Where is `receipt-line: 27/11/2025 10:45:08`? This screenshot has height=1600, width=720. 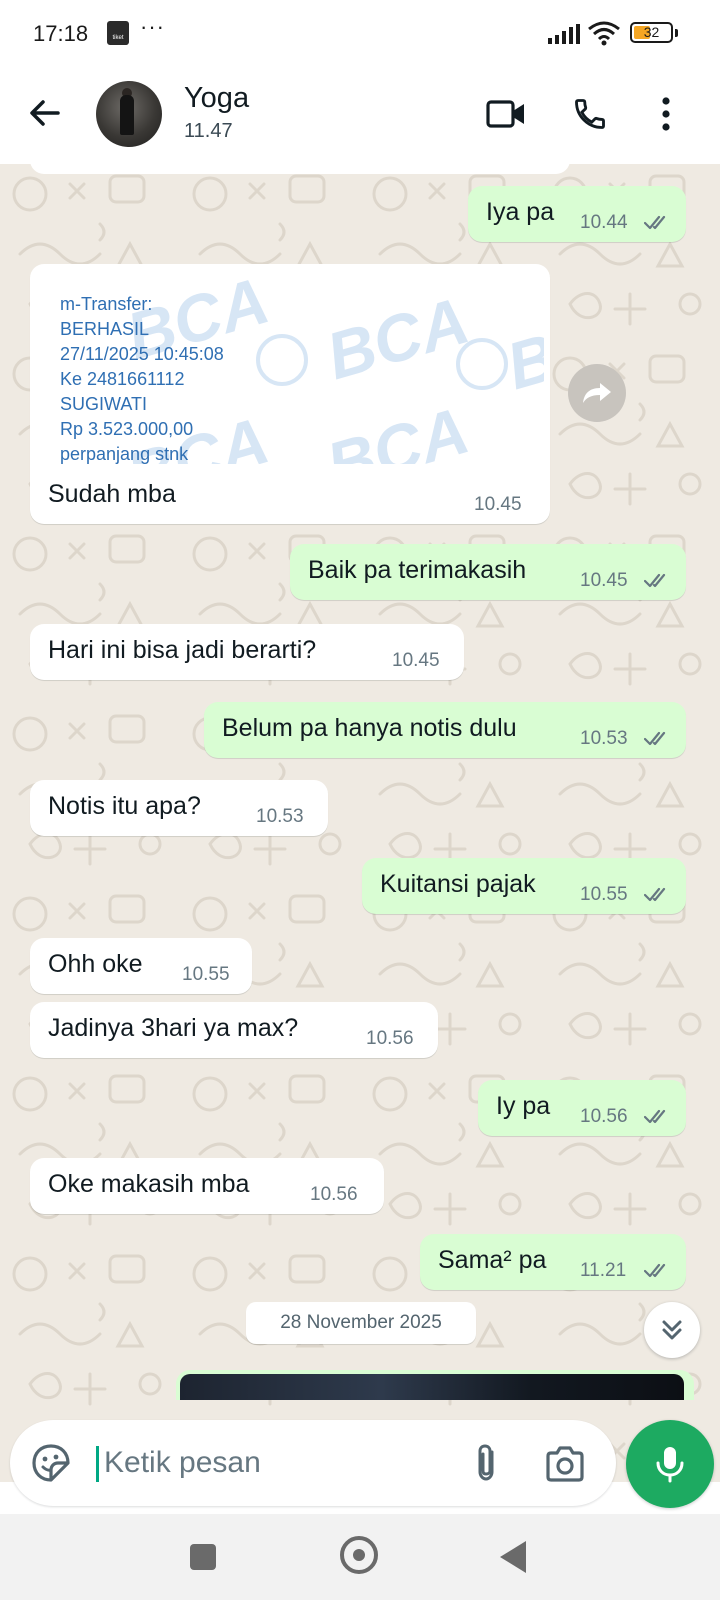 receipt-line: 27/11/2025 10:45:08 is located at coordinates (142, 354).